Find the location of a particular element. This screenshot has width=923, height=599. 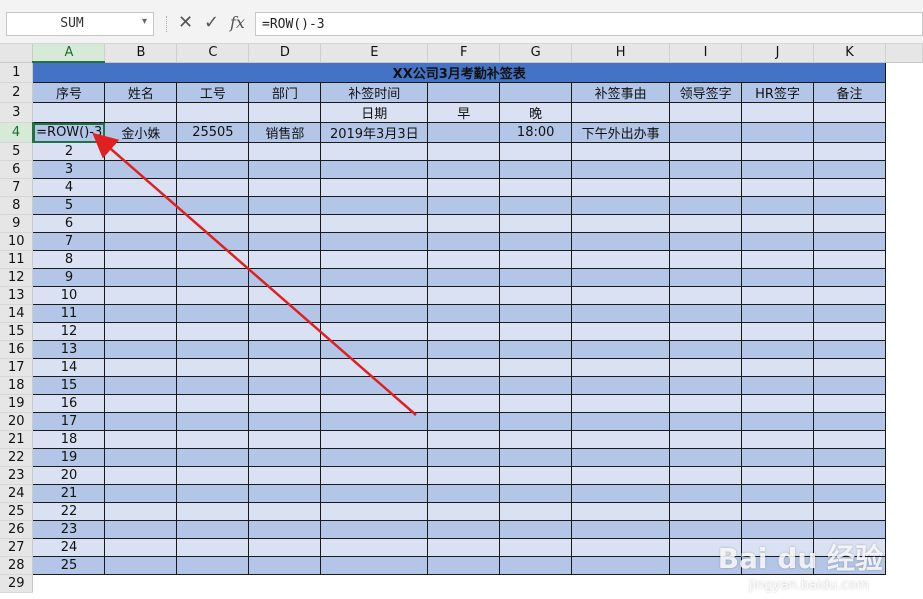

sequence-cell: 24 is located at coordinates (69, 547).